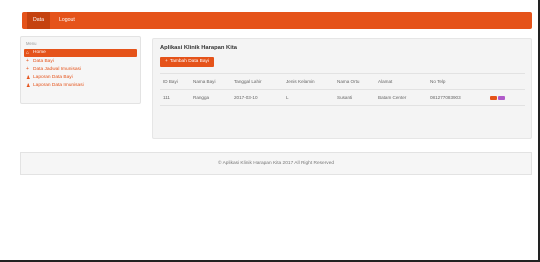  Describe the element at coordinates (28, 52) in the screenshot. I see `home-icon: ⌂` at that location.